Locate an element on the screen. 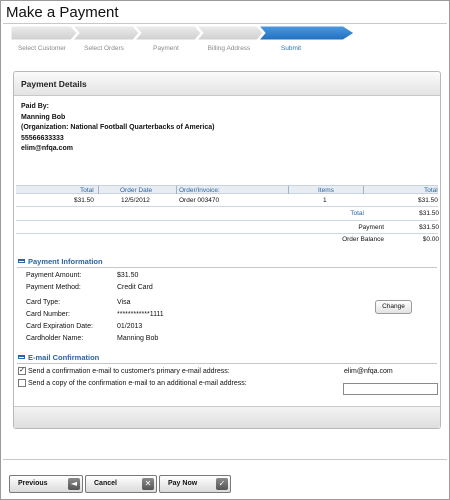 This screenshot has height=500, width=450. additional-email-input is located at coordinates (390, 389).